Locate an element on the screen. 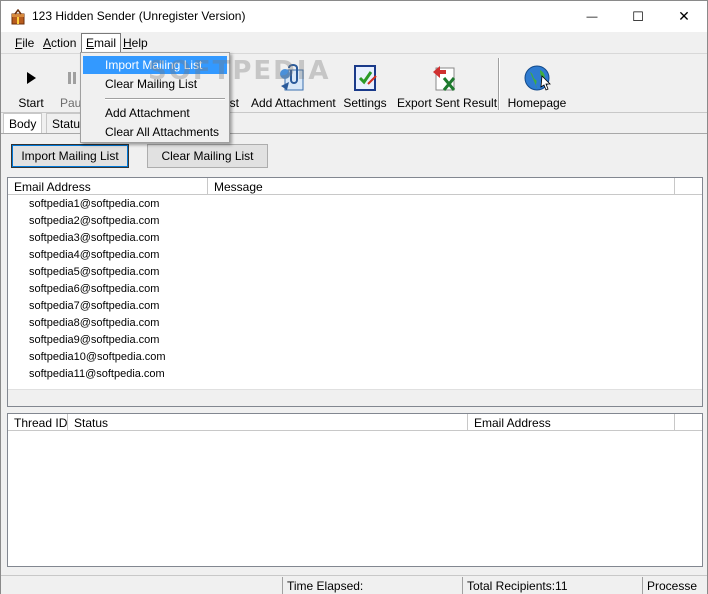  settings-button: Settings is located at coordinates (365, 84).